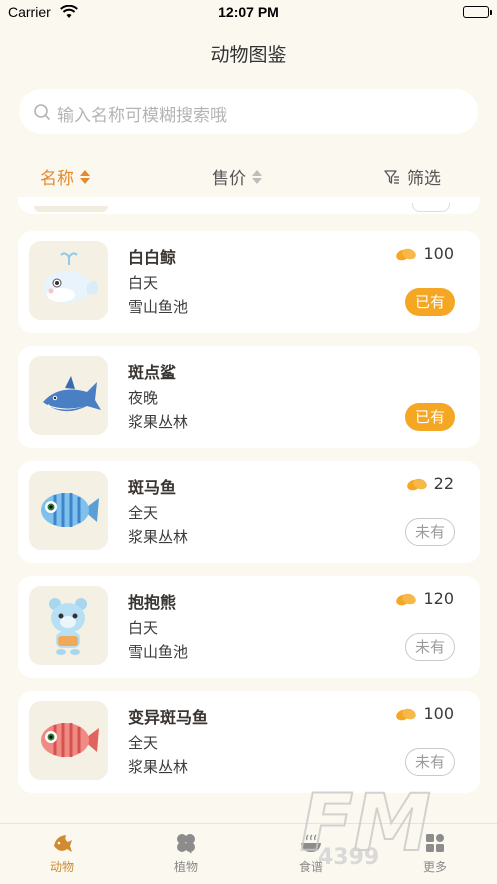 This screenshot has width=497, height=884. I want to click on tab-plants: 植物, so click(186, 853).